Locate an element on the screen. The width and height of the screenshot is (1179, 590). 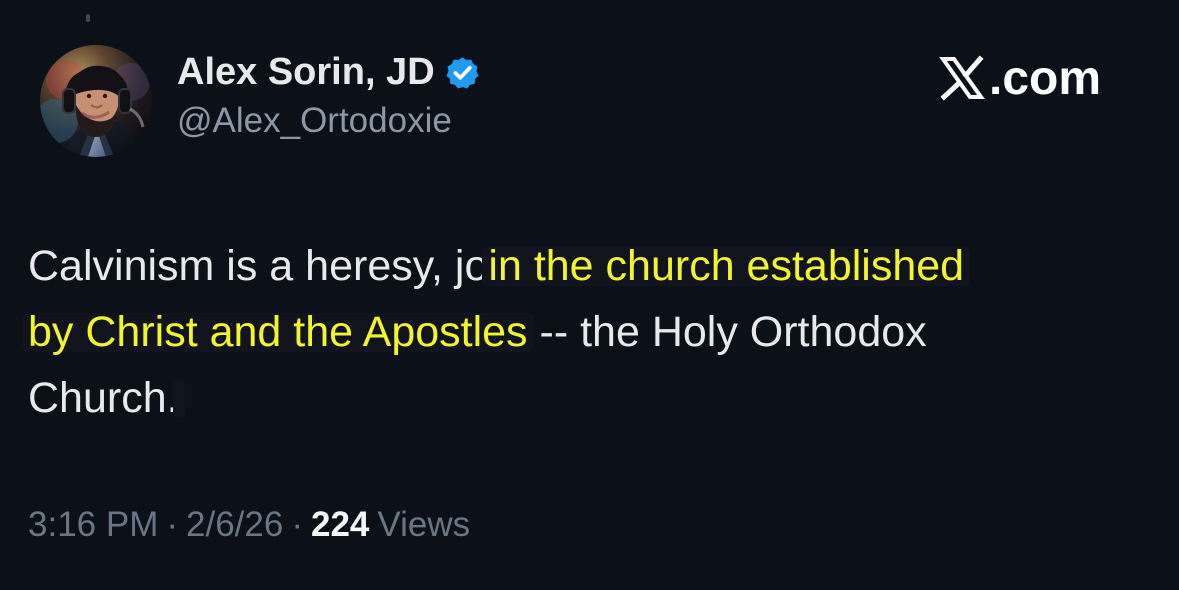
user-handle: @Alex_Ortodoxie is located at coordinates (328, 121).